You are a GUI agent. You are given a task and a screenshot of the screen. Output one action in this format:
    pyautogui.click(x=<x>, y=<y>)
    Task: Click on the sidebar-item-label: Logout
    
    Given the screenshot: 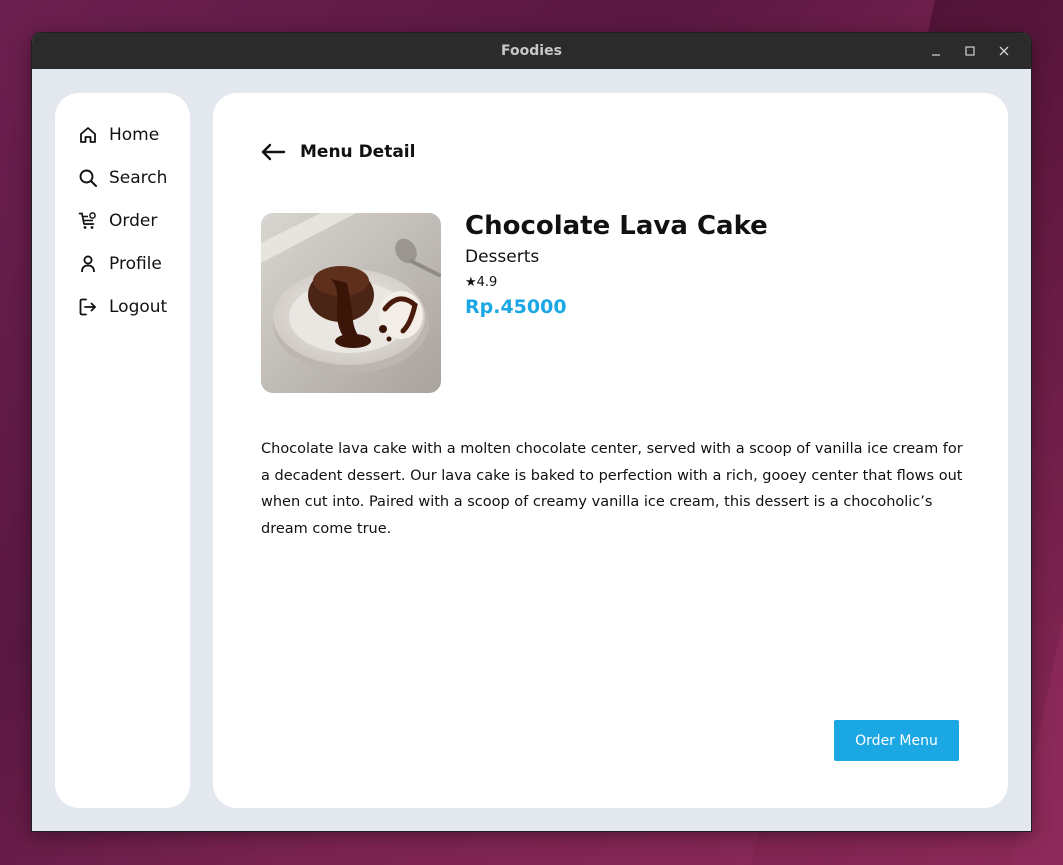 What is the action you would take?
    pyautogui.click(x=138, y=306)
    